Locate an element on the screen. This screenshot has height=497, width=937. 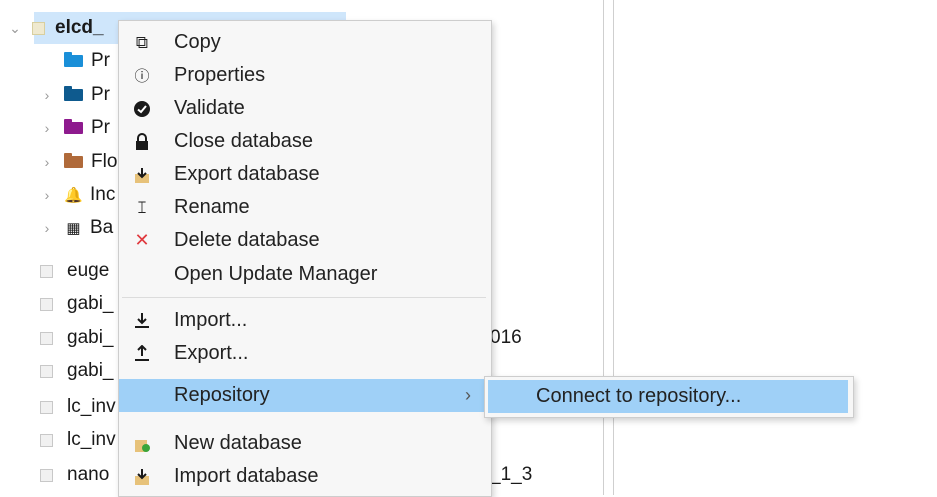
tree-item: › 🔔 Inc is located at coordinates (78, 195).